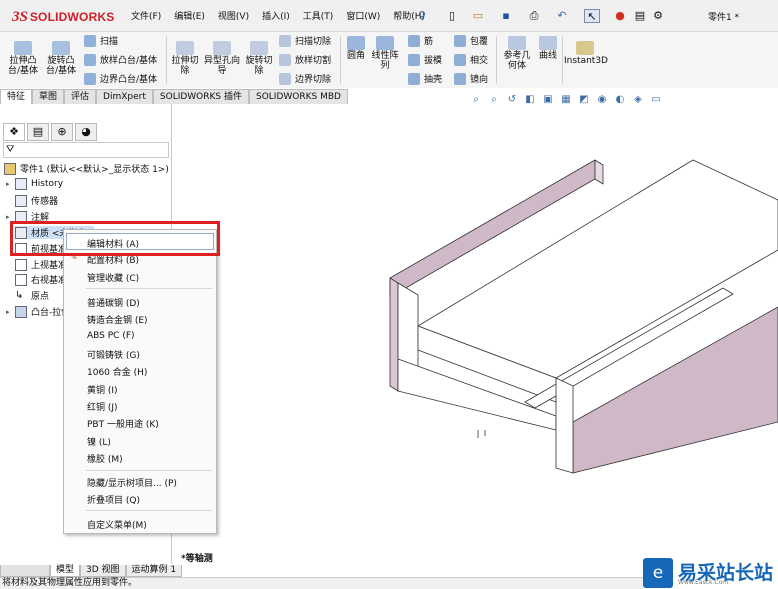 The height and width of the screenshot is (589, 778). I want to click on revolve-cut-button: 旋转切除, so click(259, 58).